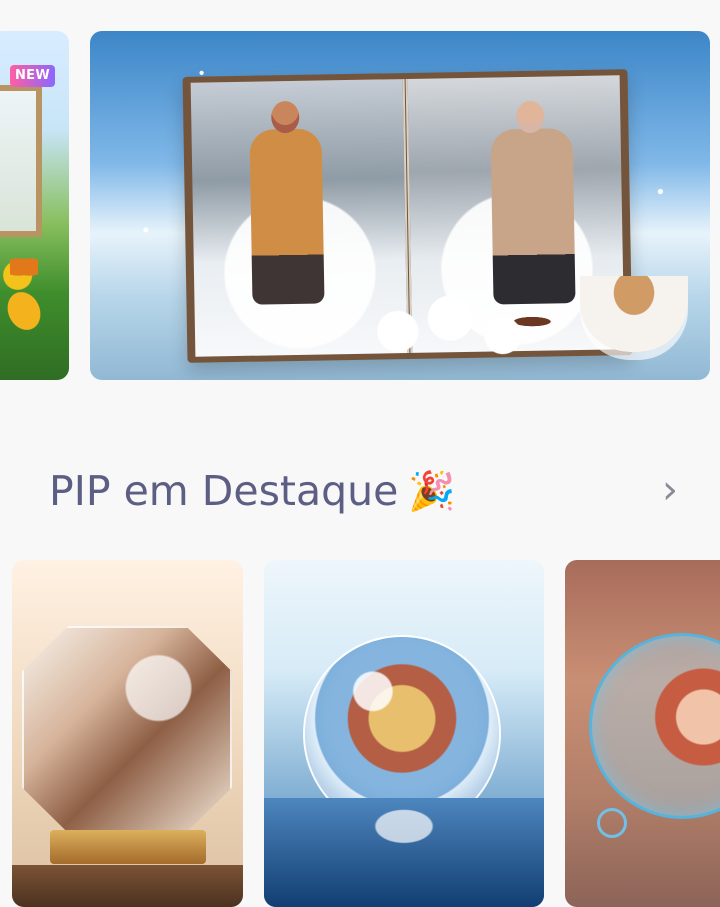 The height and width of the screenshot is (907, 720). Describe the element at coordinates (32, 76) in the screenshot. I see `new-badge: NEW` at that location.